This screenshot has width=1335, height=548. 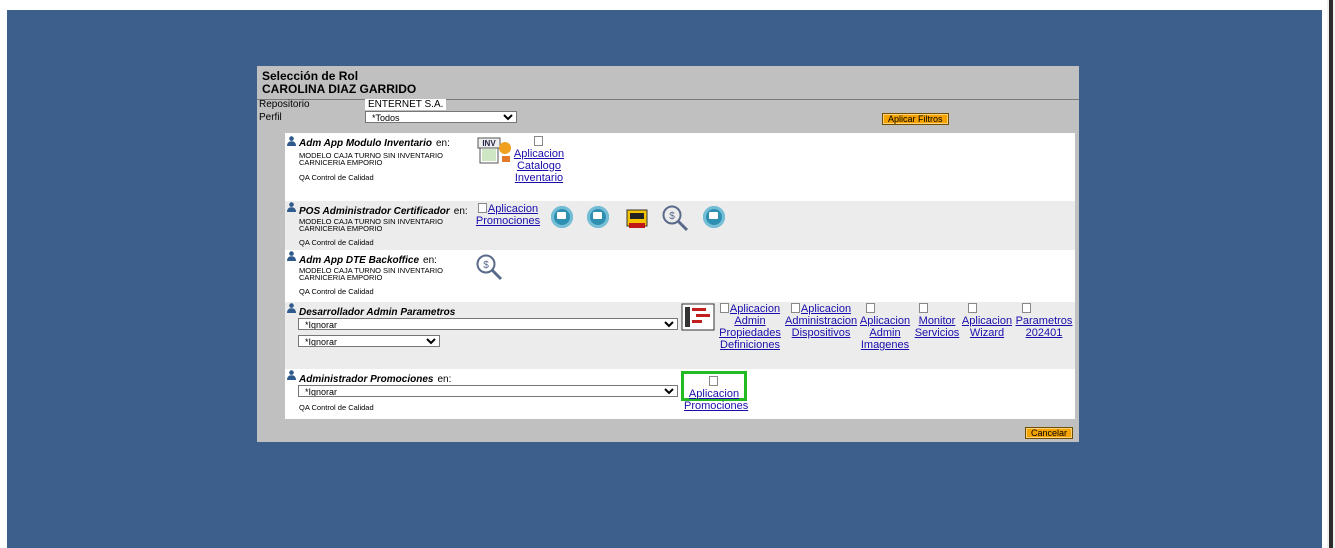 What do you see at coordinates (441, 117) in the screenshot?
I see `perfil-select: *Todos` at bounding box center [441, 117].